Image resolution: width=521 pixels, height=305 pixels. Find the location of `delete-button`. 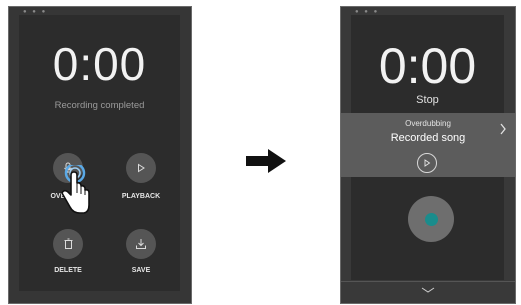

delete-button is located at coordinates (68, 244).